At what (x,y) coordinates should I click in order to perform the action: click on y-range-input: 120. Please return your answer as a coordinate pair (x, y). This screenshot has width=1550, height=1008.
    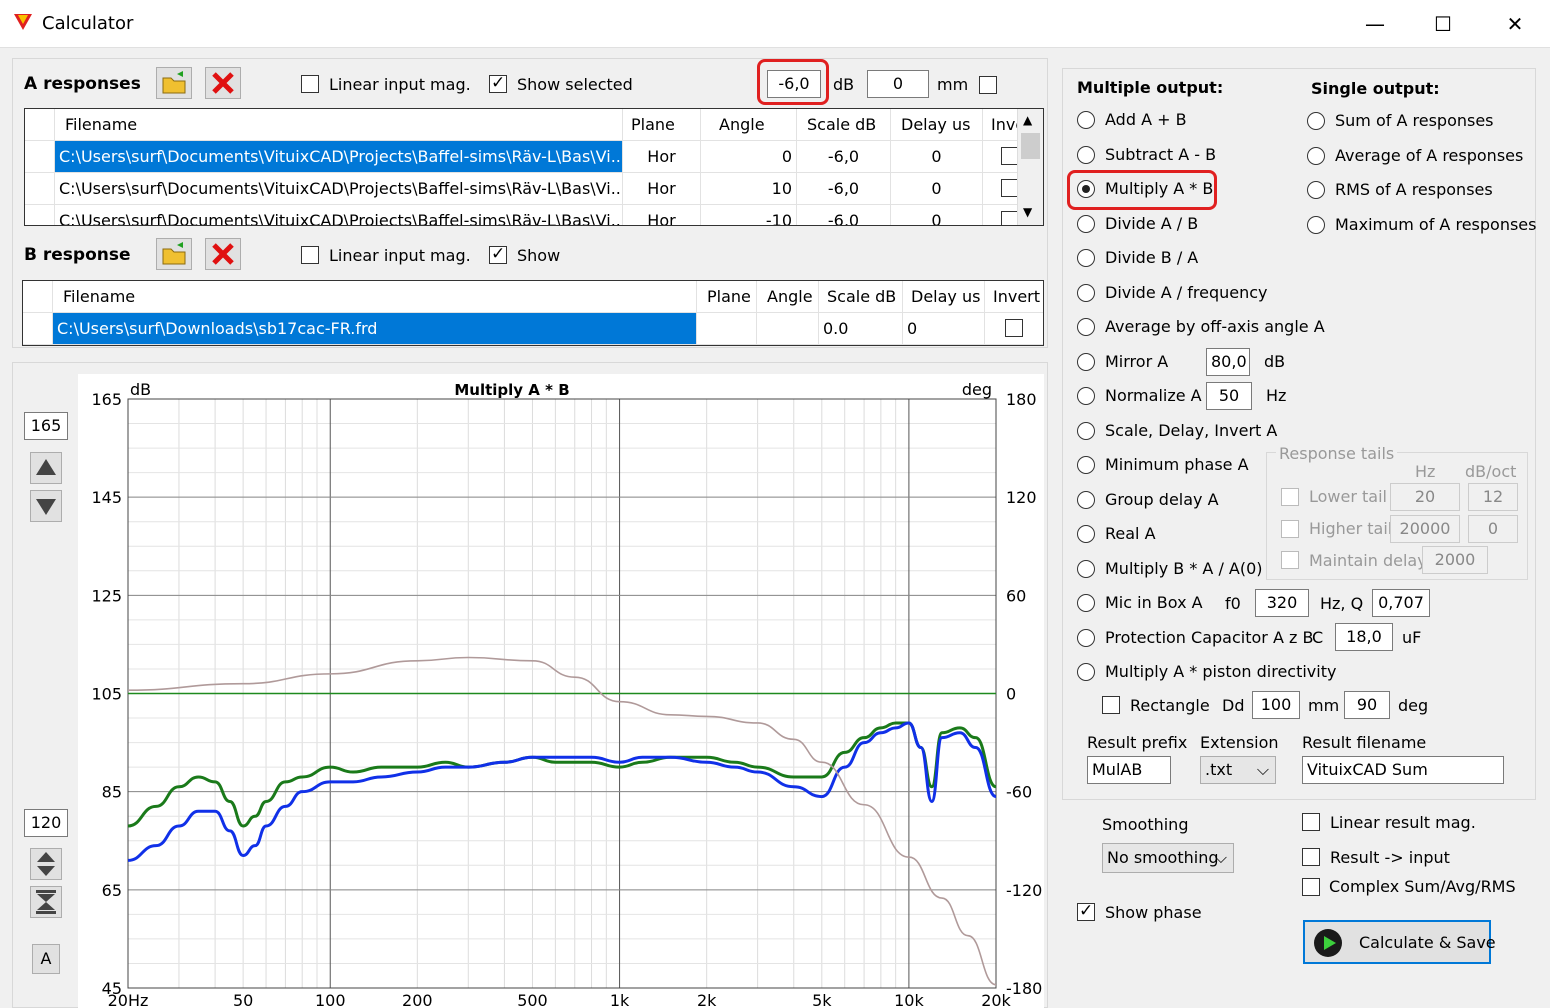
    Looking at the image, I should click on (46, 823).